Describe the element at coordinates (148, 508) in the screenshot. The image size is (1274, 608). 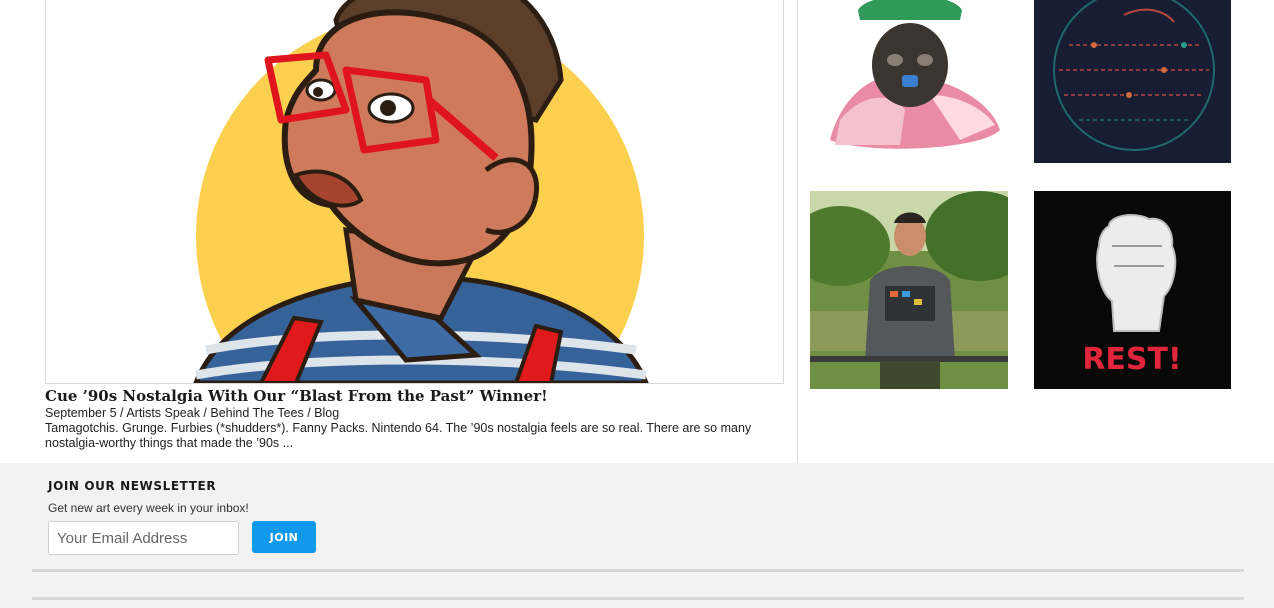
I see `newsletter-subtext: Get new art every week in your inbox!` at that location.